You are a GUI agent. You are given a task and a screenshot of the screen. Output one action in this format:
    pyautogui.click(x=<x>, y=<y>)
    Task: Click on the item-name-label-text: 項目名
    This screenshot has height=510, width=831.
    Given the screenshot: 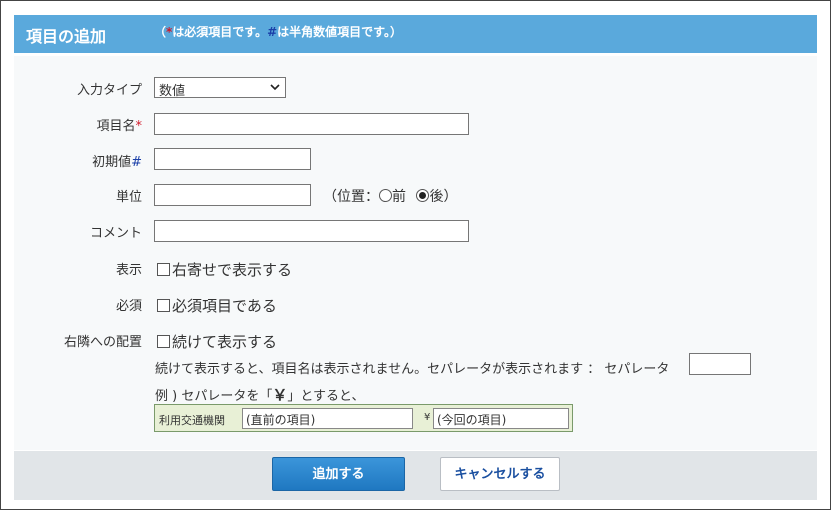 What is the action you would take?
    pyautogui.click(x=116, y=126)
    